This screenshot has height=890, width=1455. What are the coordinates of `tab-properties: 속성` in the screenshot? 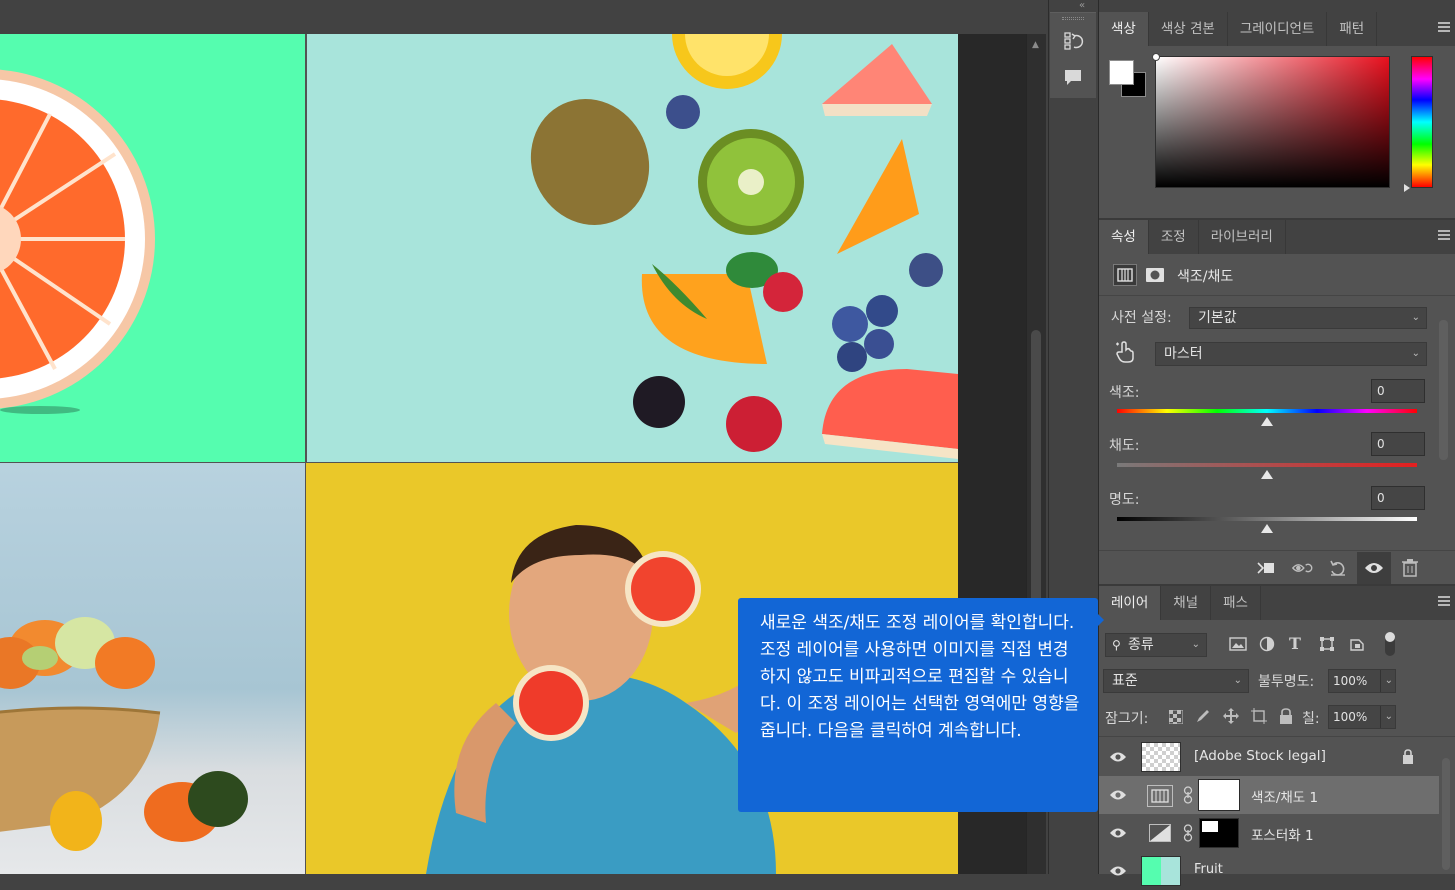 It's located at (1124, 237).